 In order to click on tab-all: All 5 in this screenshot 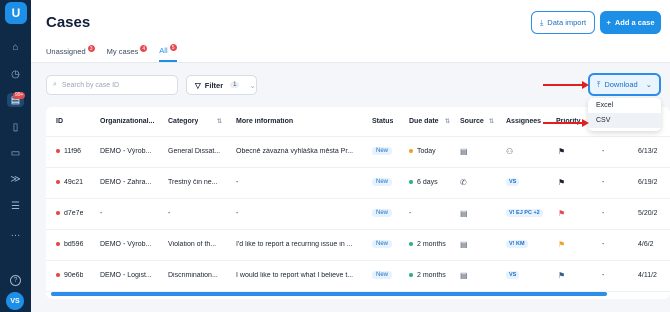, I will do `click(168, 53)`.